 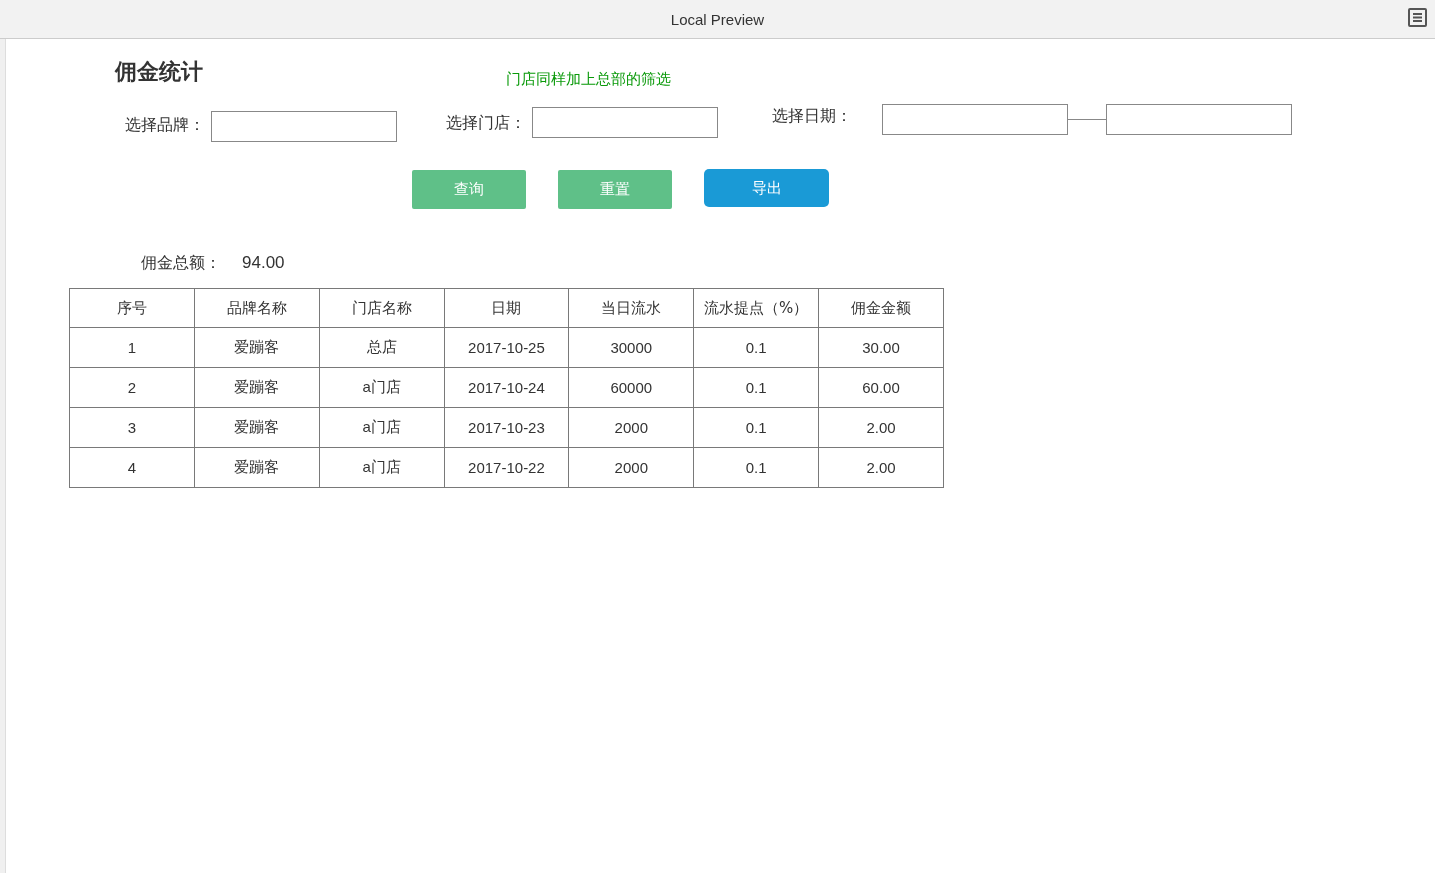 I want to click on column-header: 品牌名称, so click(x=257, y=308).